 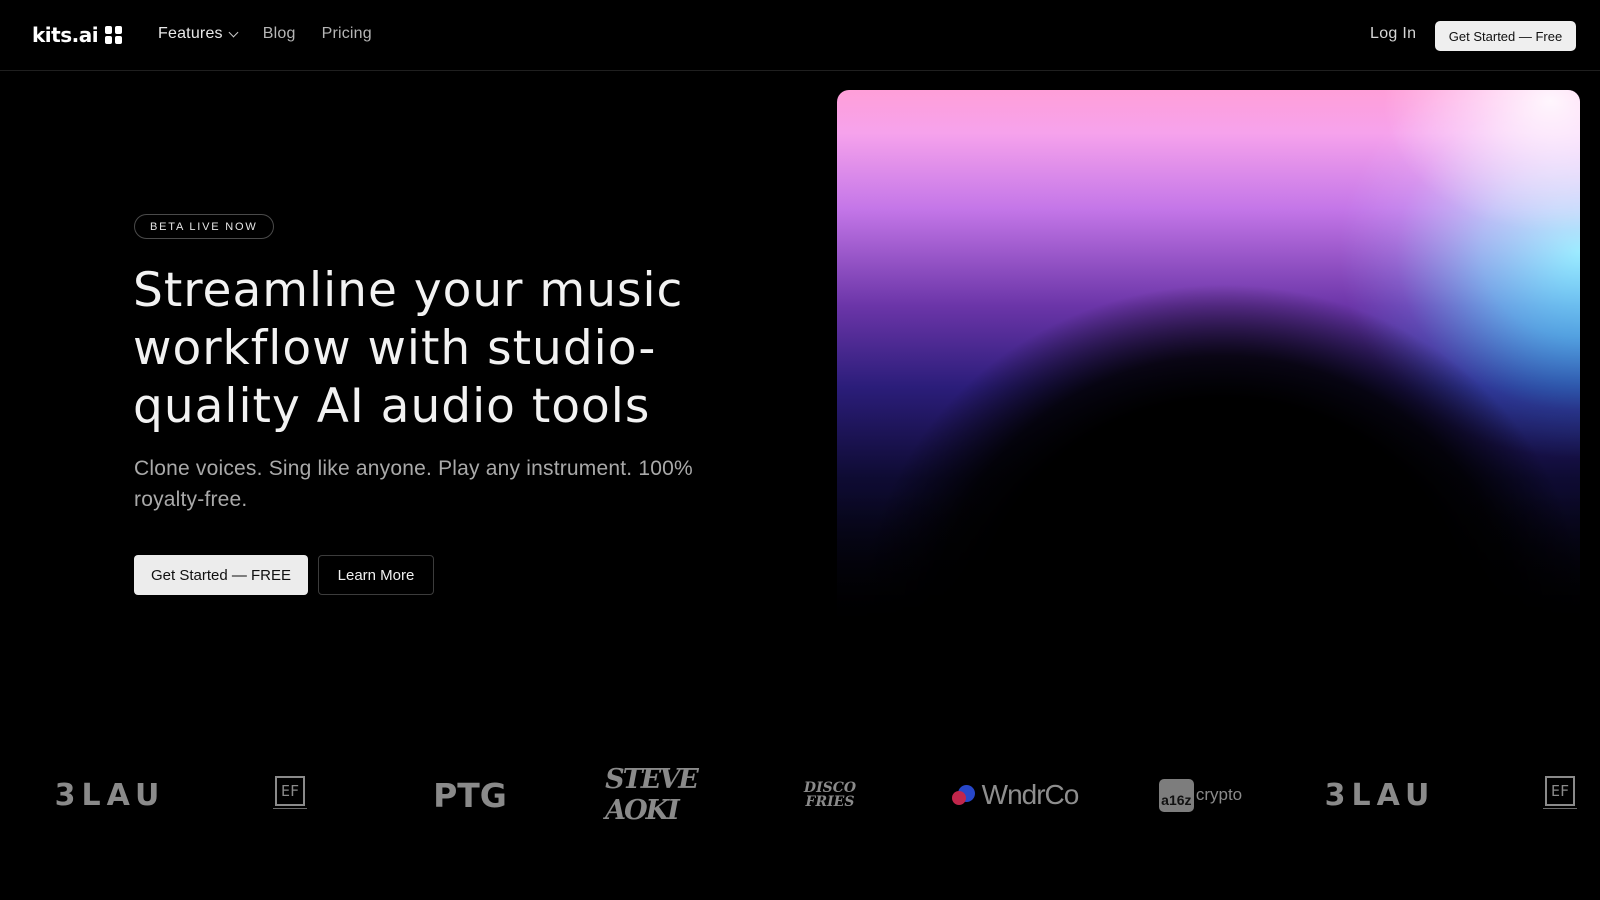 I want to click on logo-steve-aoki: STEVE AOKI, so click(x=652, y=795).